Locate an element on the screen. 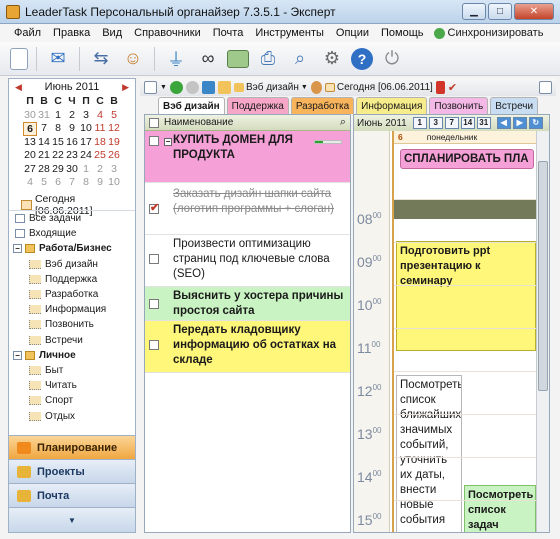 This screenshot has width=560, height=539. view-1-day-button: 1 is located at coordinates (419, 123).